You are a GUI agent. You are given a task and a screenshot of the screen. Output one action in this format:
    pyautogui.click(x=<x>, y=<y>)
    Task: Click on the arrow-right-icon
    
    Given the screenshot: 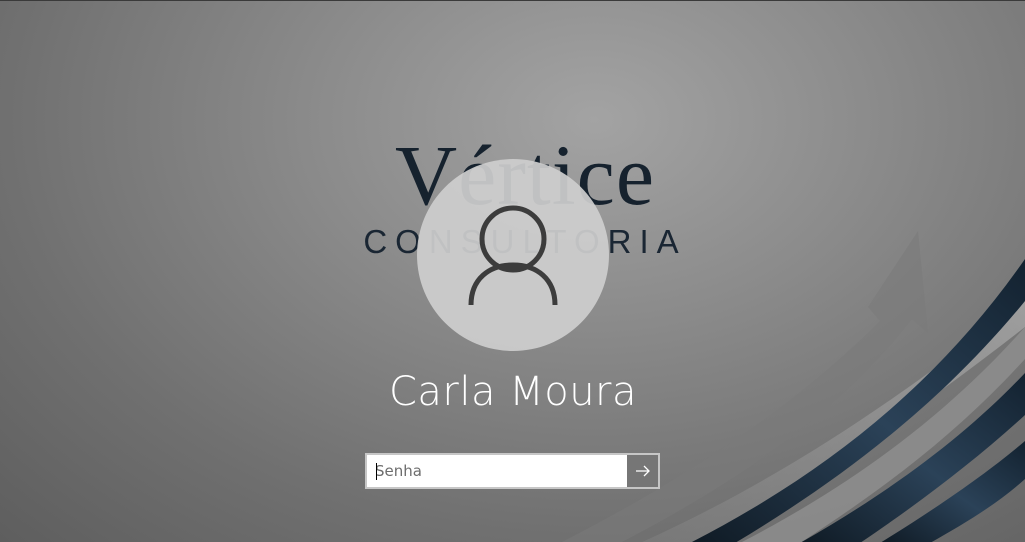 What is the action you would take?
    pyautogui.click(x=642, y=471)
    